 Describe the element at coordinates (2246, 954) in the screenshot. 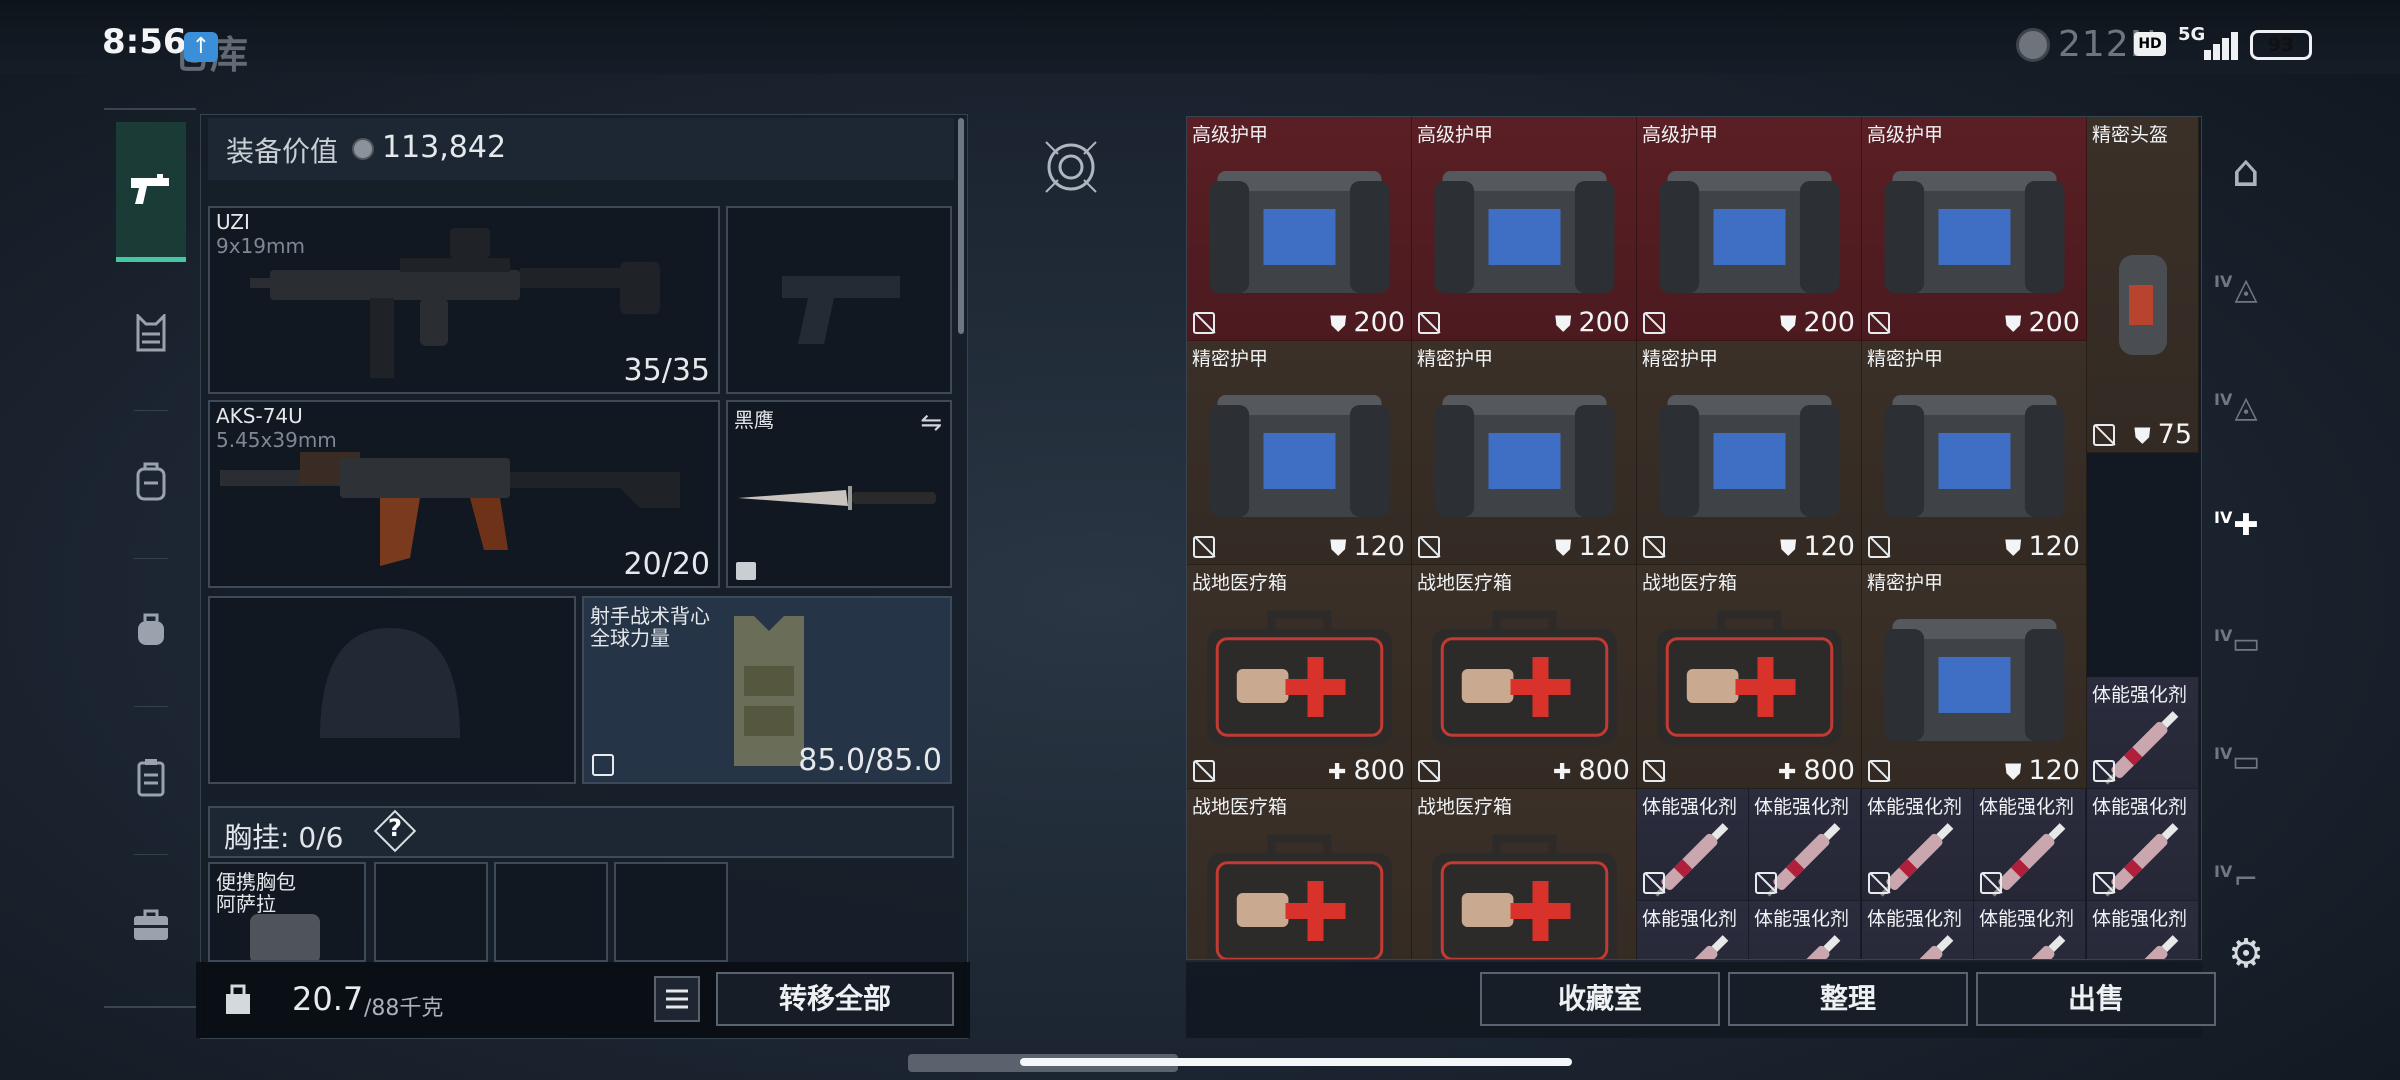

I see `gear-icon: ⚙` at that location.